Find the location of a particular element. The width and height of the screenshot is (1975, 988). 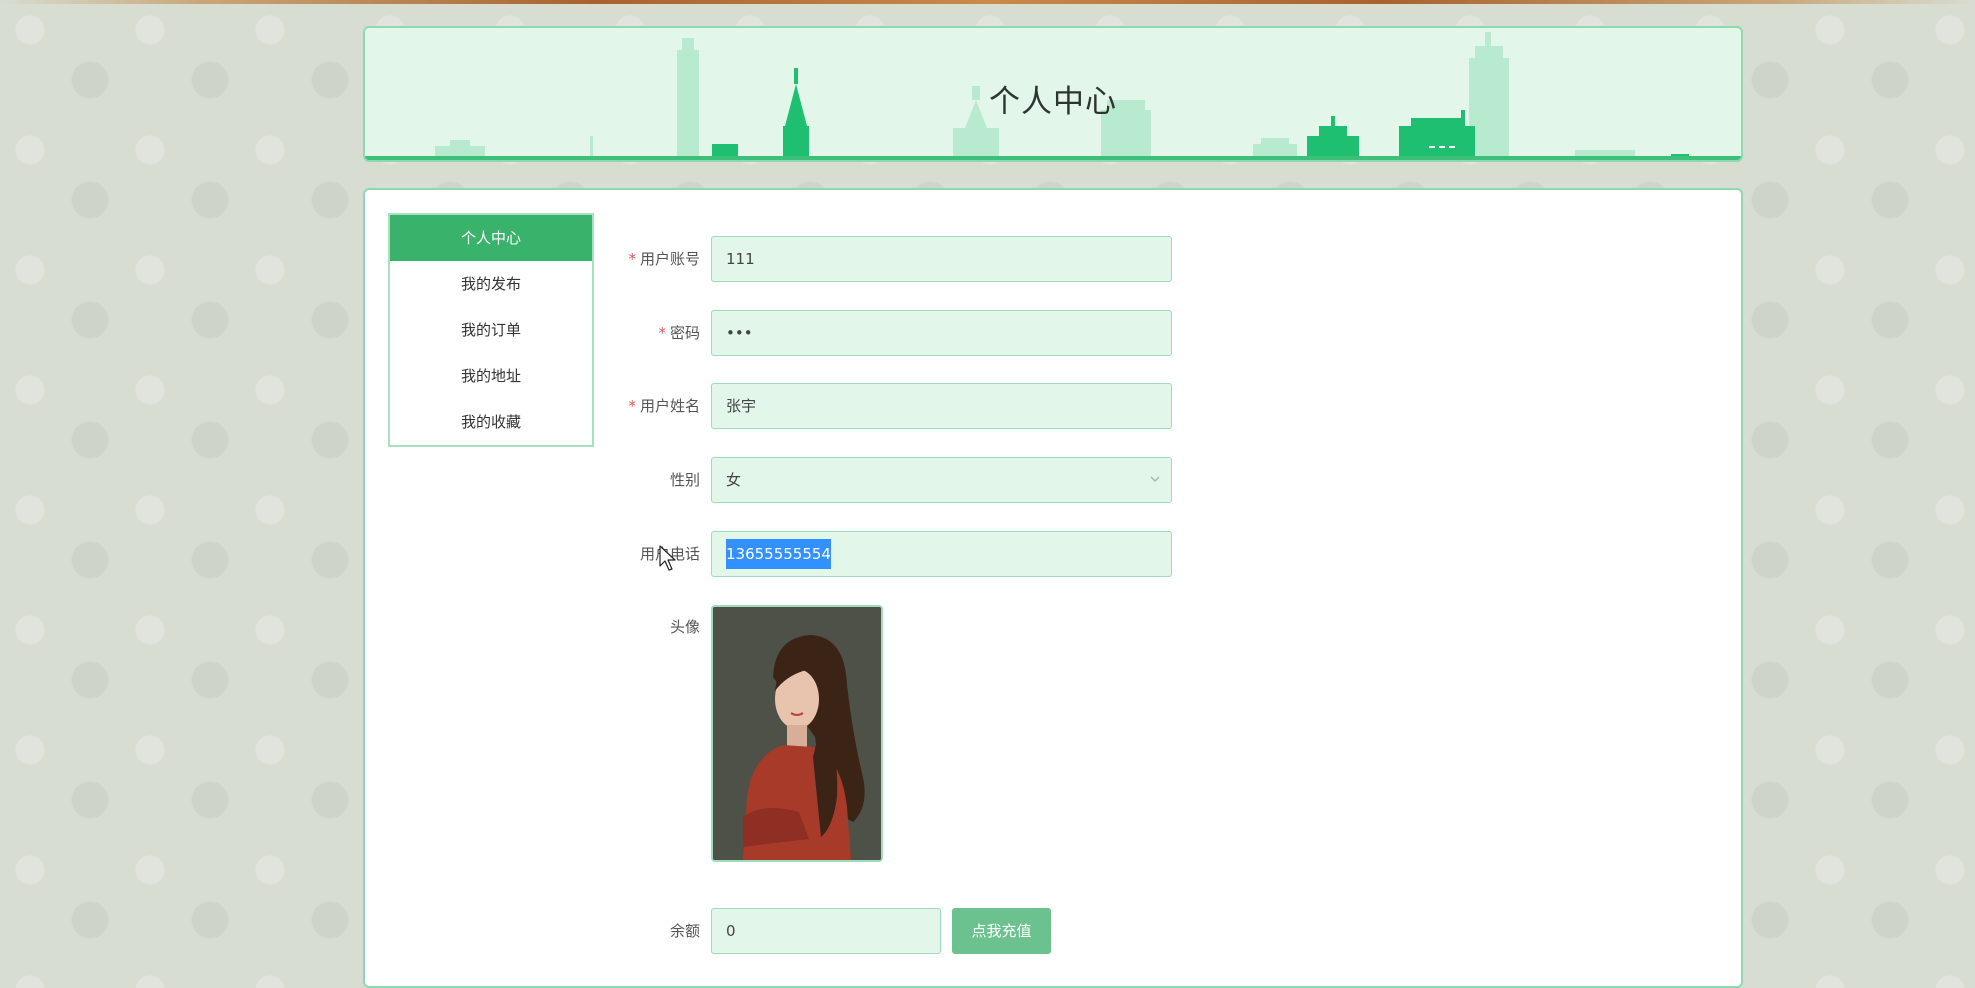

account-input: 111 is located at coordinates (941, 259).